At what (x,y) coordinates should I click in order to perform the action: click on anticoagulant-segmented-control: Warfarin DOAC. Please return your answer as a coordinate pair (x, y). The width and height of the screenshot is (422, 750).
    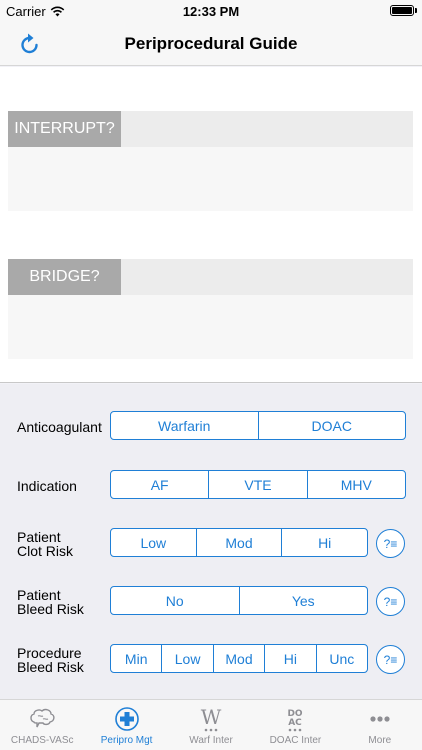
    Looking at the image, I should click on (258, 425).